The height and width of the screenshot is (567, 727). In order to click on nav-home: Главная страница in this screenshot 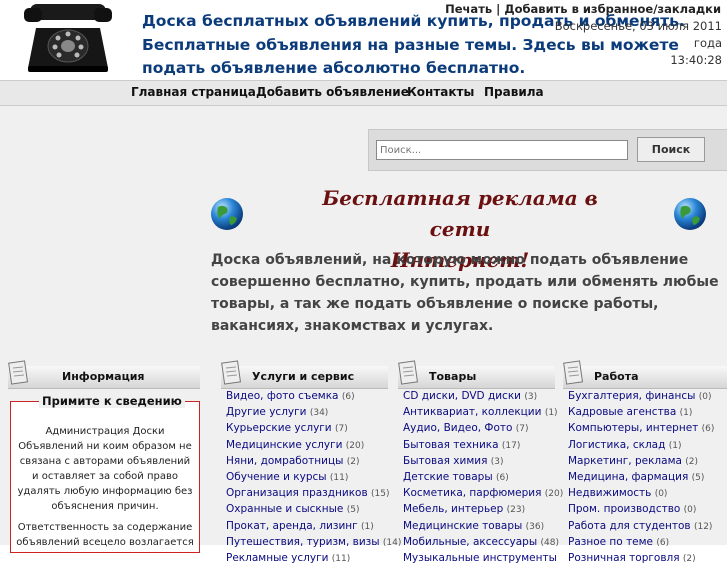, I will do `click(193, 92)`.